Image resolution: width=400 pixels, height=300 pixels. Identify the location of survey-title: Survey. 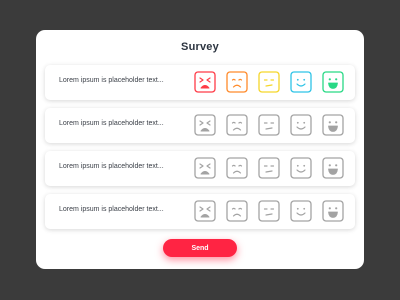
(200, 47).